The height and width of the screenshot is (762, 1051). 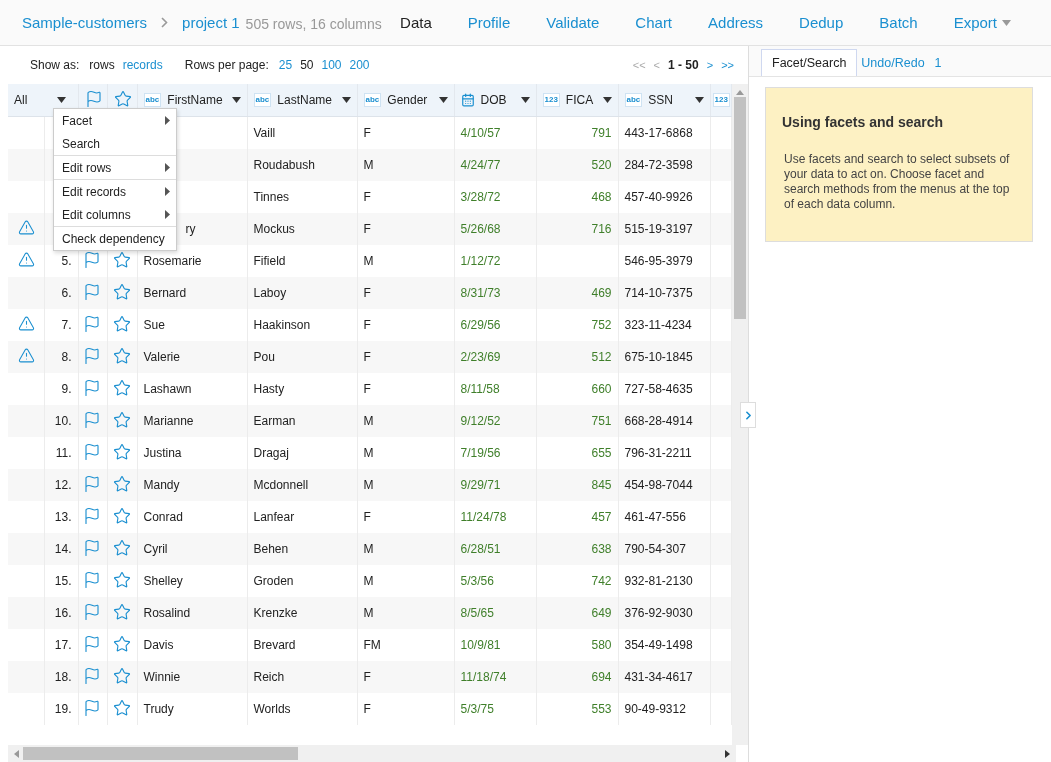 What do you see at coordinates (727, 65) in the screenshot?
I see `pager-link: >>` at bounding box center [727, 65].